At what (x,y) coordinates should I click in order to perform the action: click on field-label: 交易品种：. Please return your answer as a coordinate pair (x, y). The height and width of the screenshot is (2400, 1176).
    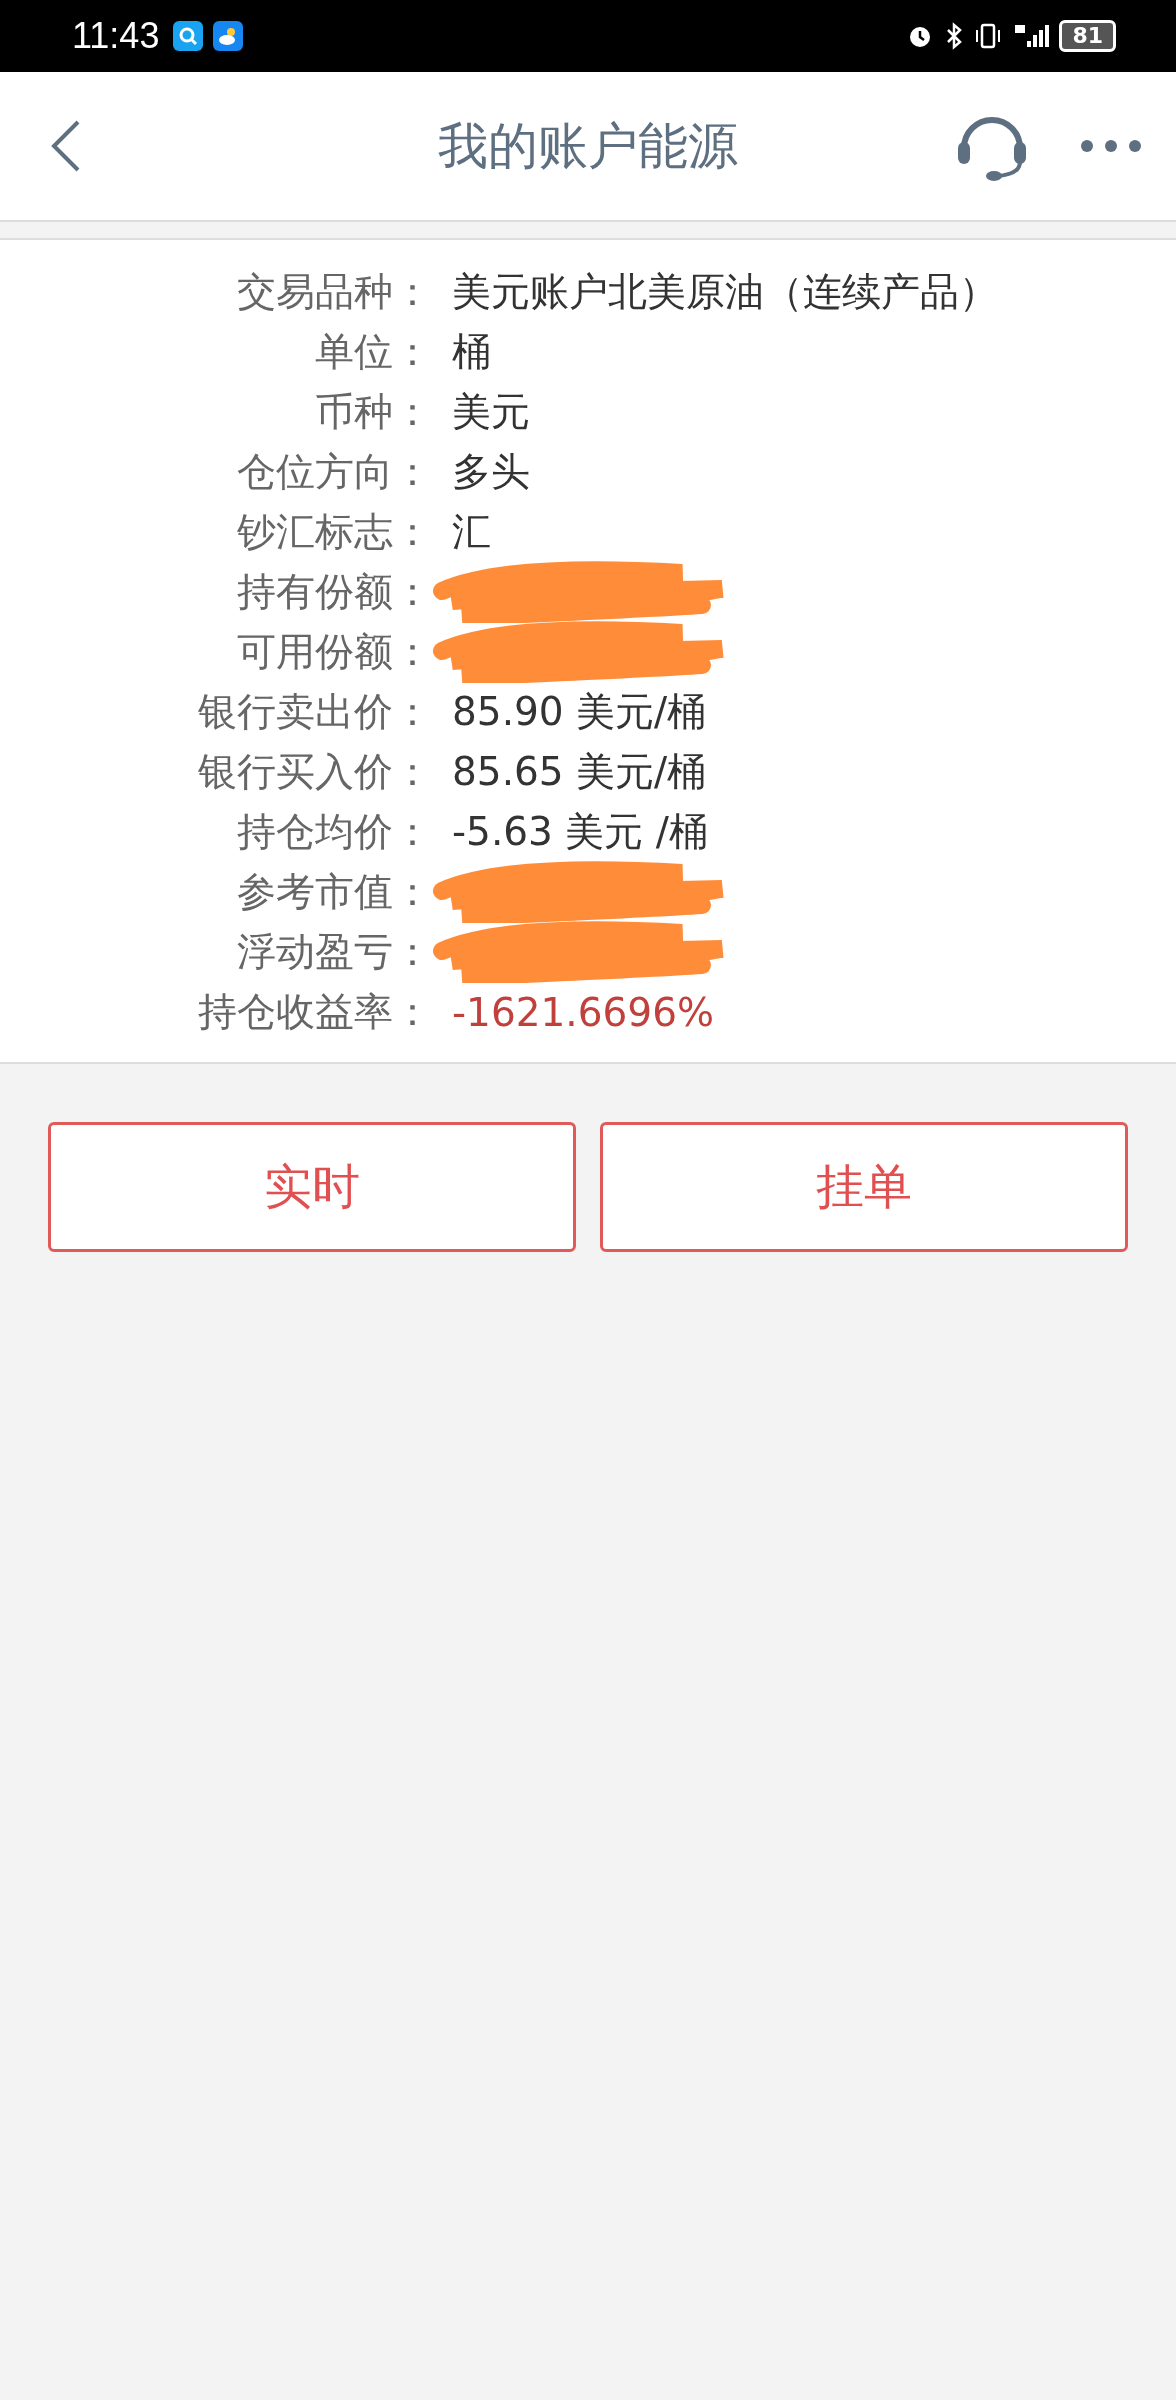
    Looking at the image, I should click on (334, 292).